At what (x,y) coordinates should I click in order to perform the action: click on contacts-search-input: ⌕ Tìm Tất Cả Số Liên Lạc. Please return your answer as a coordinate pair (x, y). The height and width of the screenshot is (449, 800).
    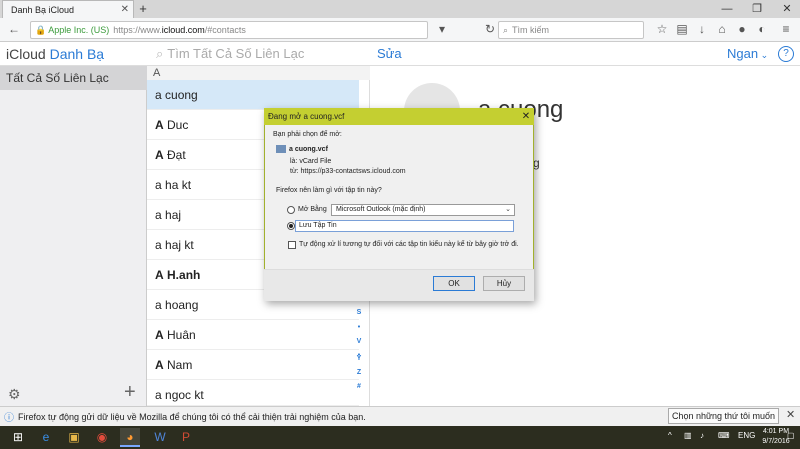
    Looking at the image, I should click on (259, 54).